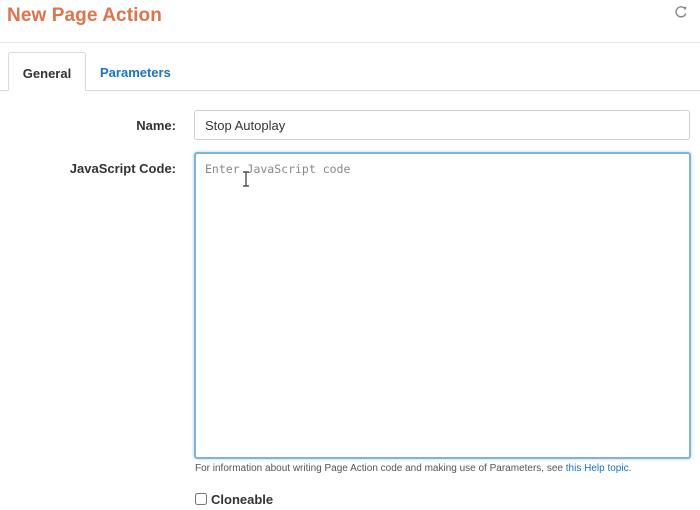 This screenshot has height=510, width=700. I want to click on page-title: New Page Action, so click(84, 15).